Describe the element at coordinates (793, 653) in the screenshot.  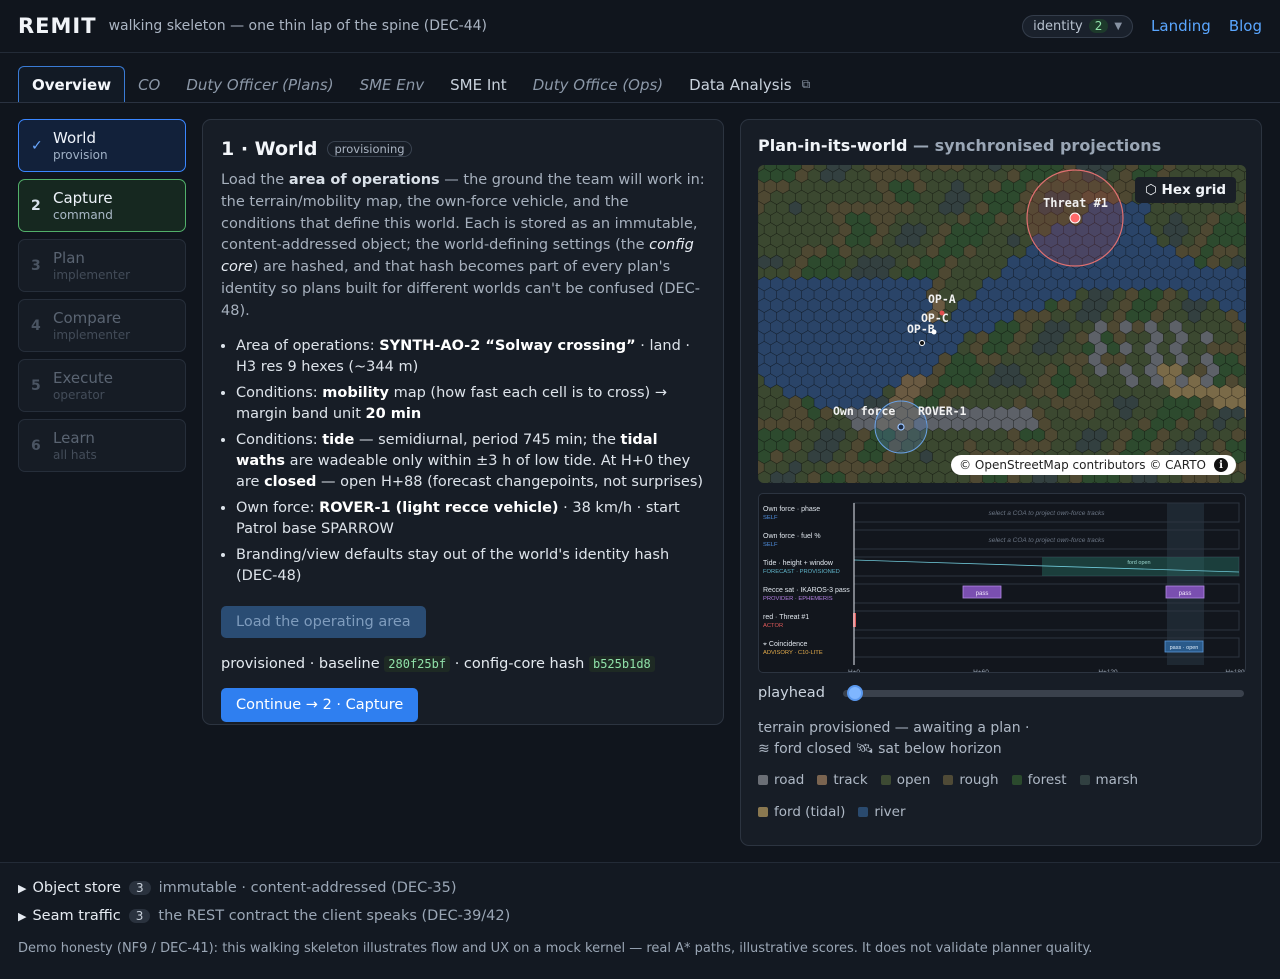
I see `row-tag: ADVISORY · C10-LITE` at that location.